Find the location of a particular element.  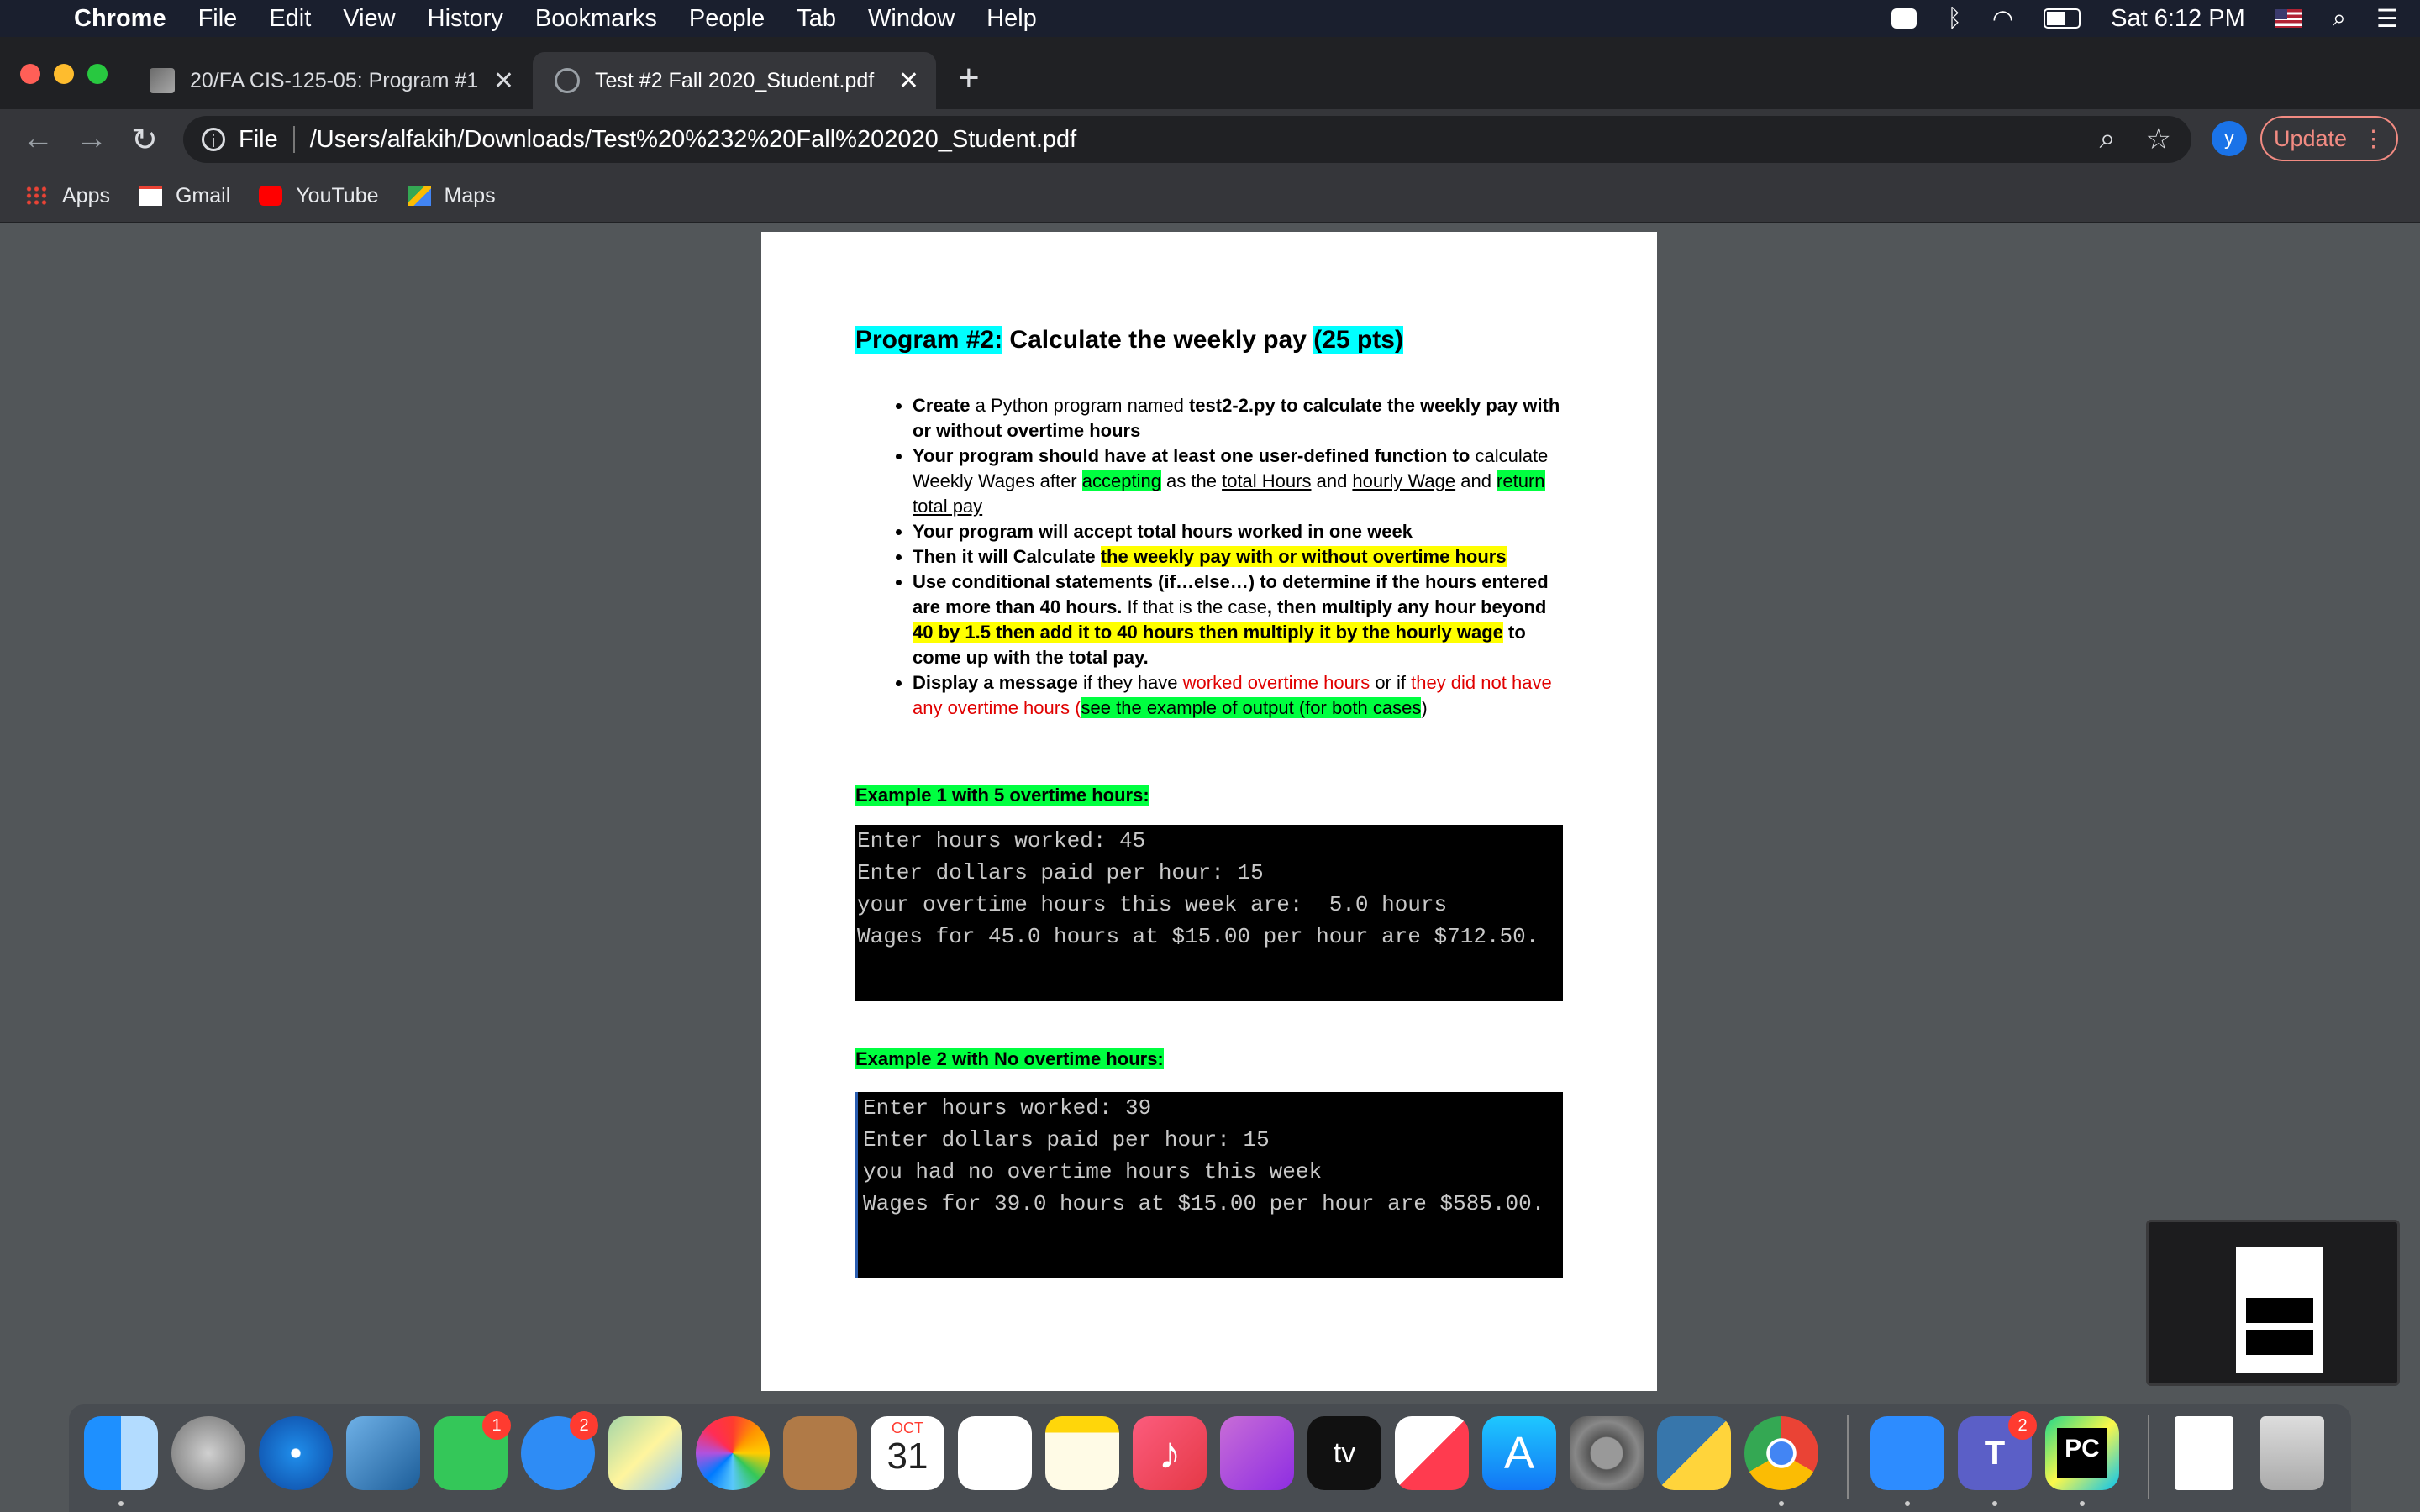

new-tab-plus-icon: + is located at coordinates (969, 78).